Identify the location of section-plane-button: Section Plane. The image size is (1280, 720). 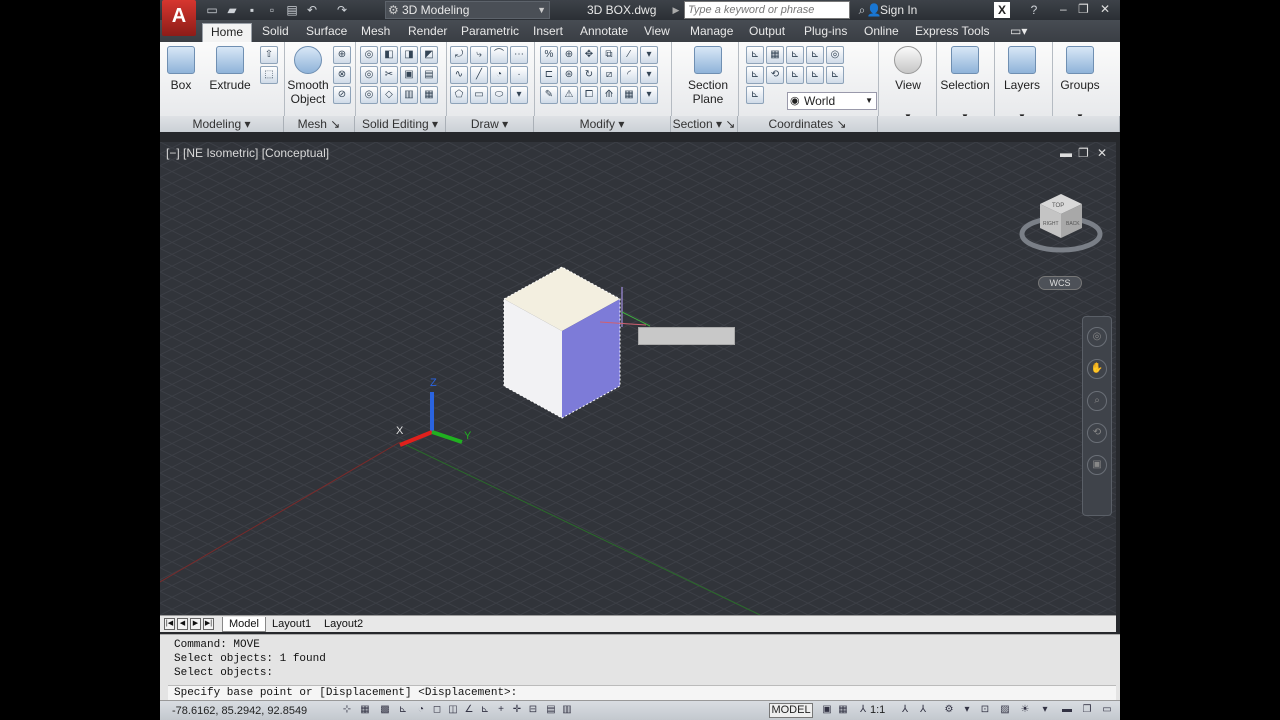
(708, 76).